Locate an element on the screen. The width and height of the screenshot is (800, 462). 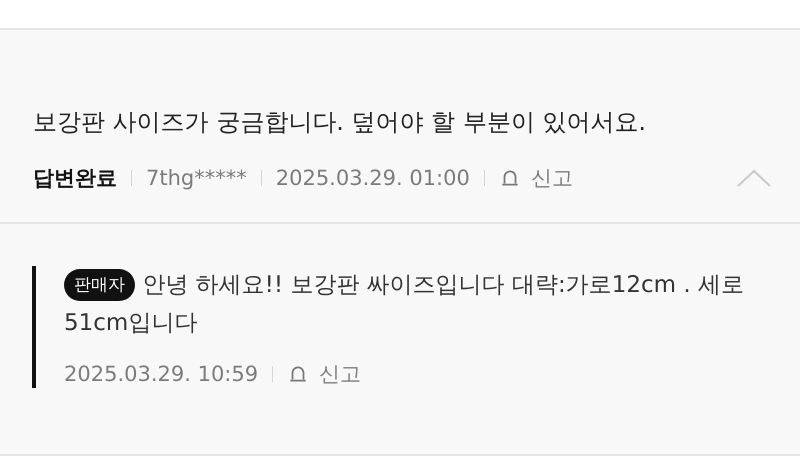
caret-icon is located at coordinates (754, 178).